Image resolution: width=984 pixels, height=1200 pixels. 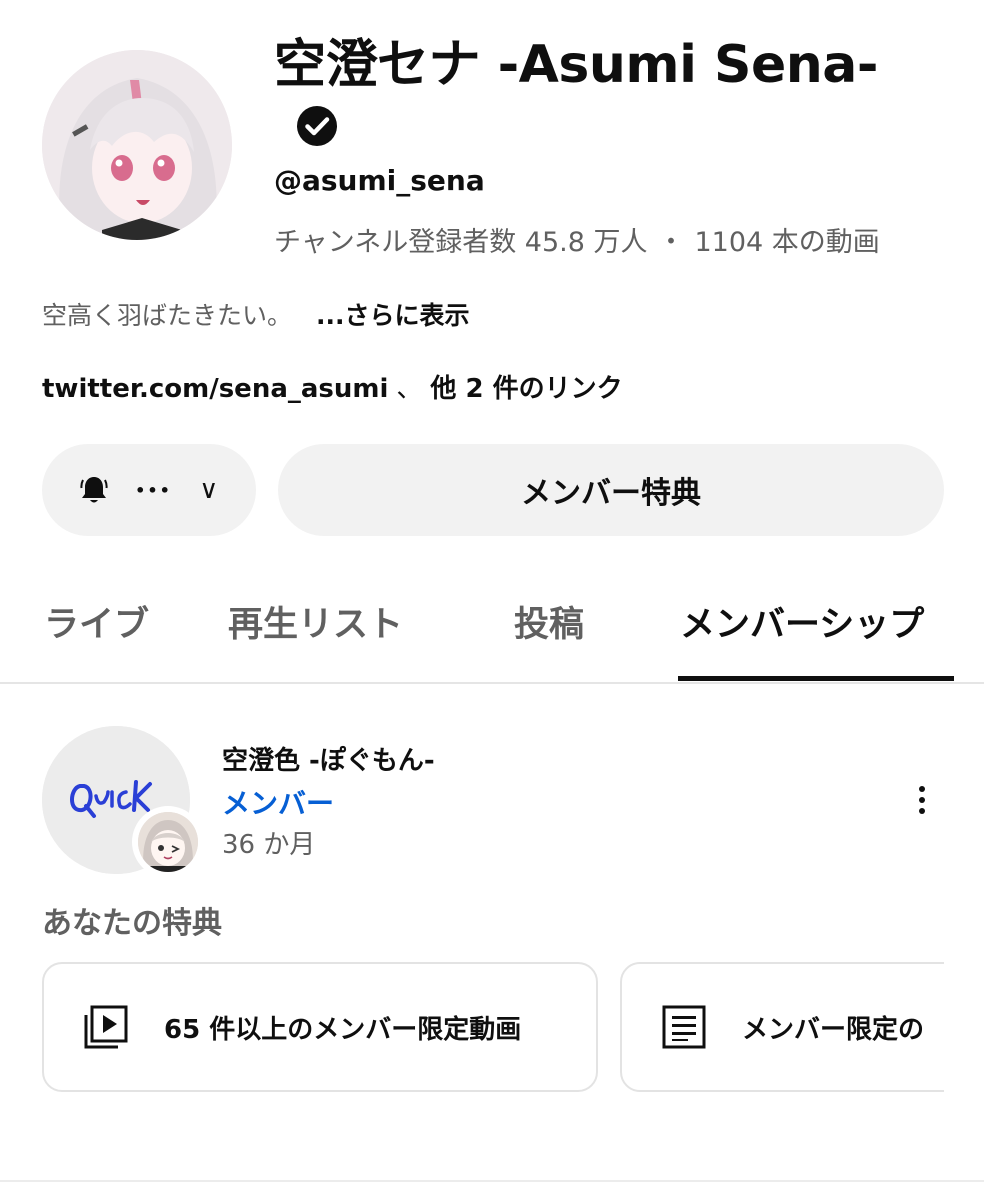 I want to click on tab-membership: メンバーシップ, so click(x=802, y=621).